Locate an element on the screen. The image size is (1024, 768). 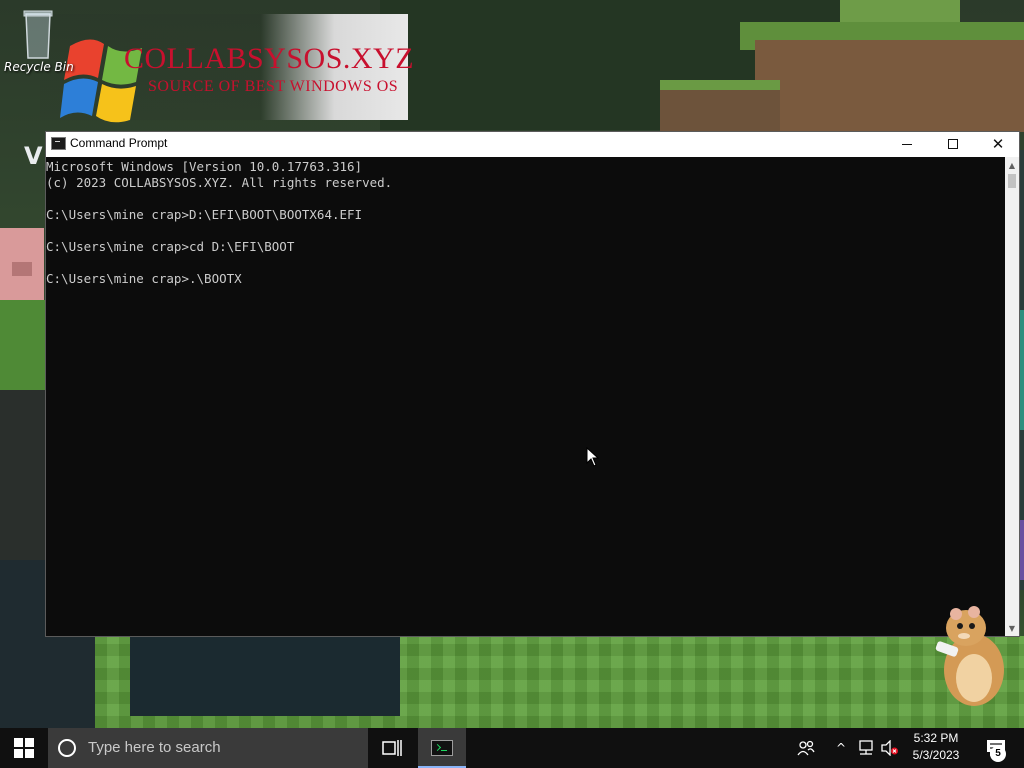
notification-count-badge: 5 is located at coordinates (998, 754).